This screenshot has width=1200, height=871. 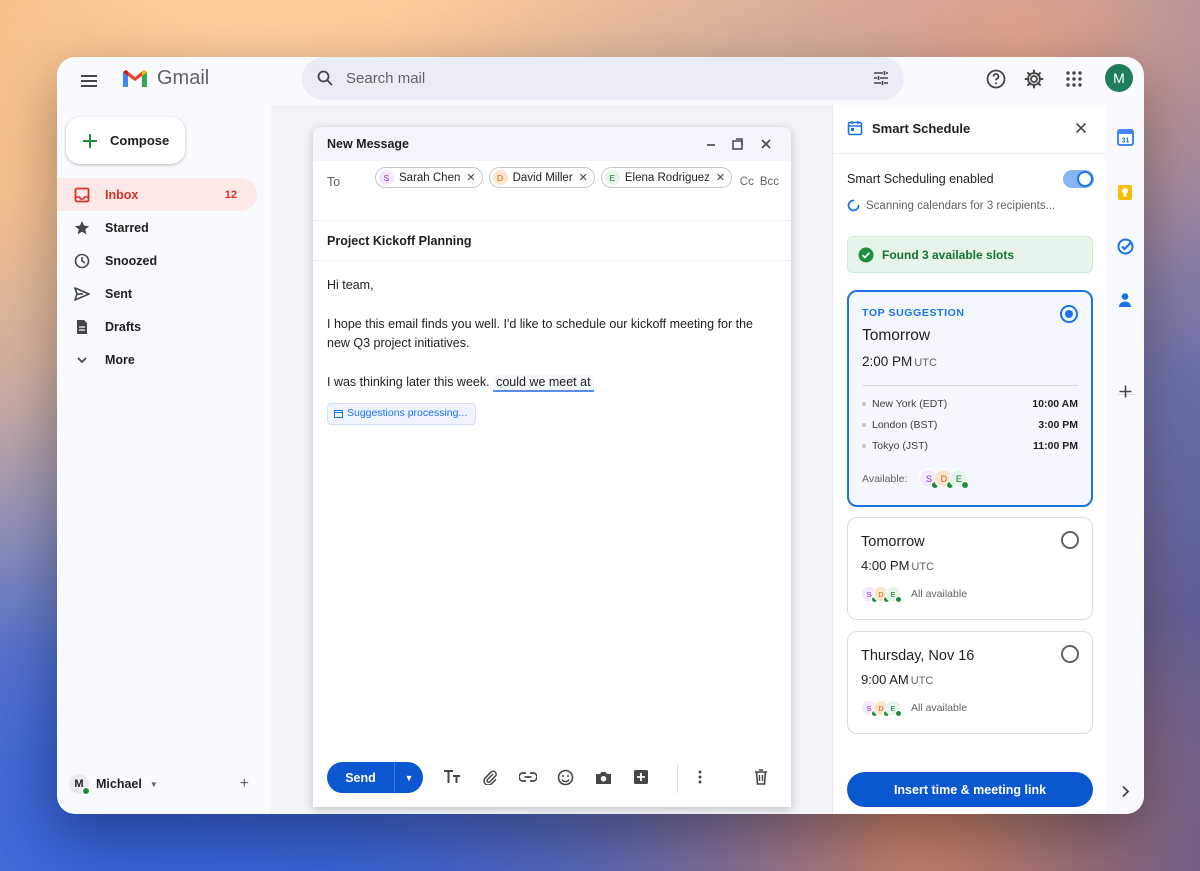 I want to click on keep-app-button, so click(x=1125, y=192).